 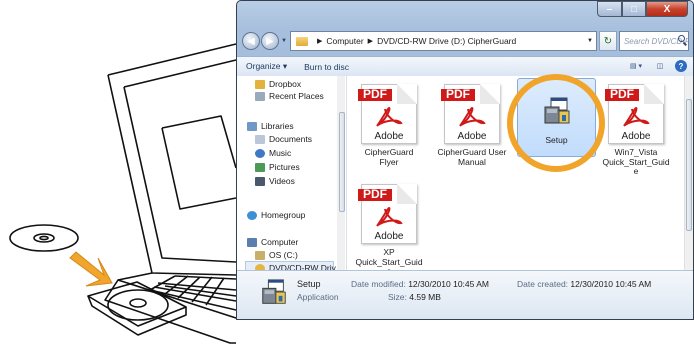 What do you see at coordinates (251, 41) in the screenshot?
I see `back-button: ◀` at bounding box center [251, 41].